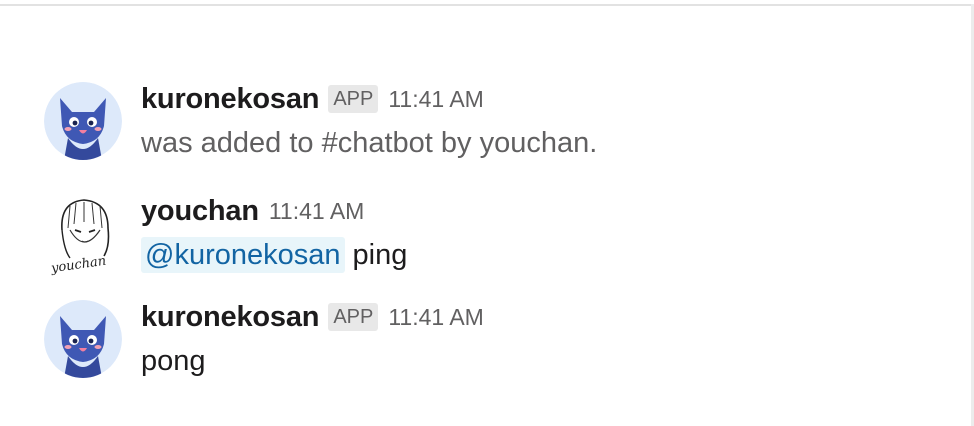 This screenshot has width=974, height=426. Describe the element at coordinates (369, 143) in the screenshot. I see `message-text: was added to #chatbot by youchan.` at that location.